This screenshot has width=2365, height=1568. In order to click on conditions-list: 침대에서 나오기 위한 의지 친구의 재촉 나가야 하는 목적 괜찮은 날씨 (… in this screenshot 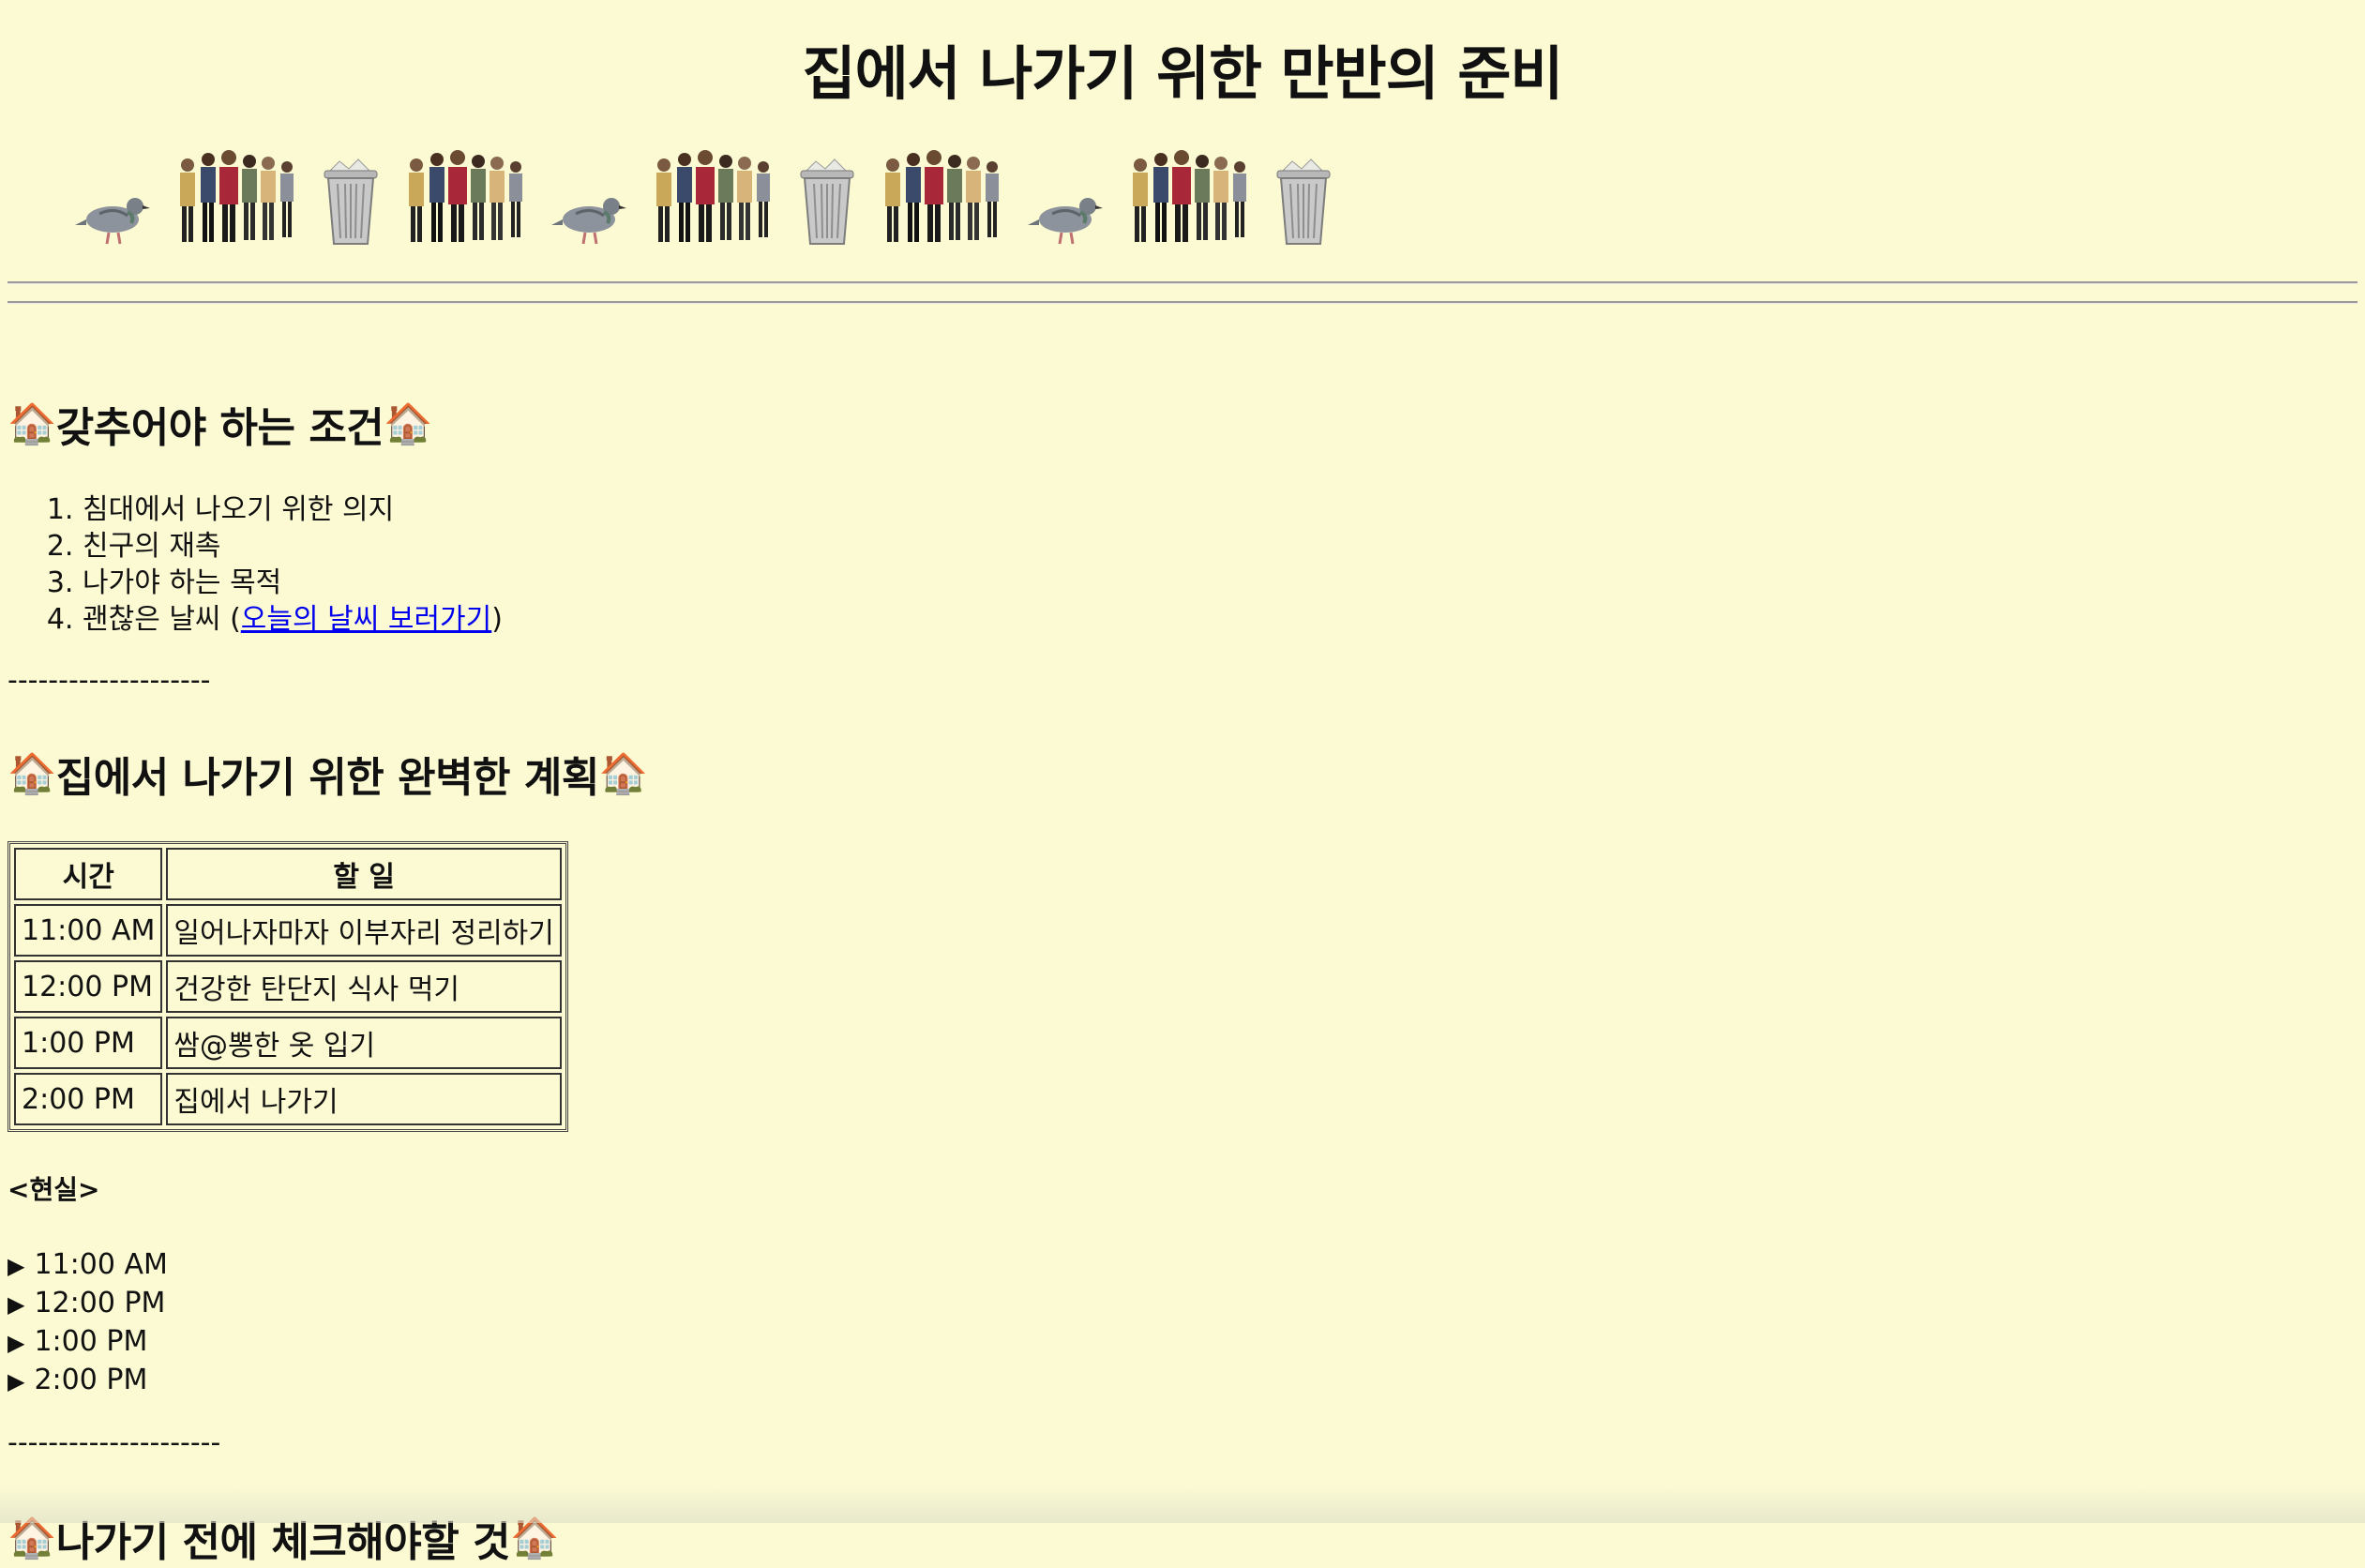, I will do `click(1182, 564)`.